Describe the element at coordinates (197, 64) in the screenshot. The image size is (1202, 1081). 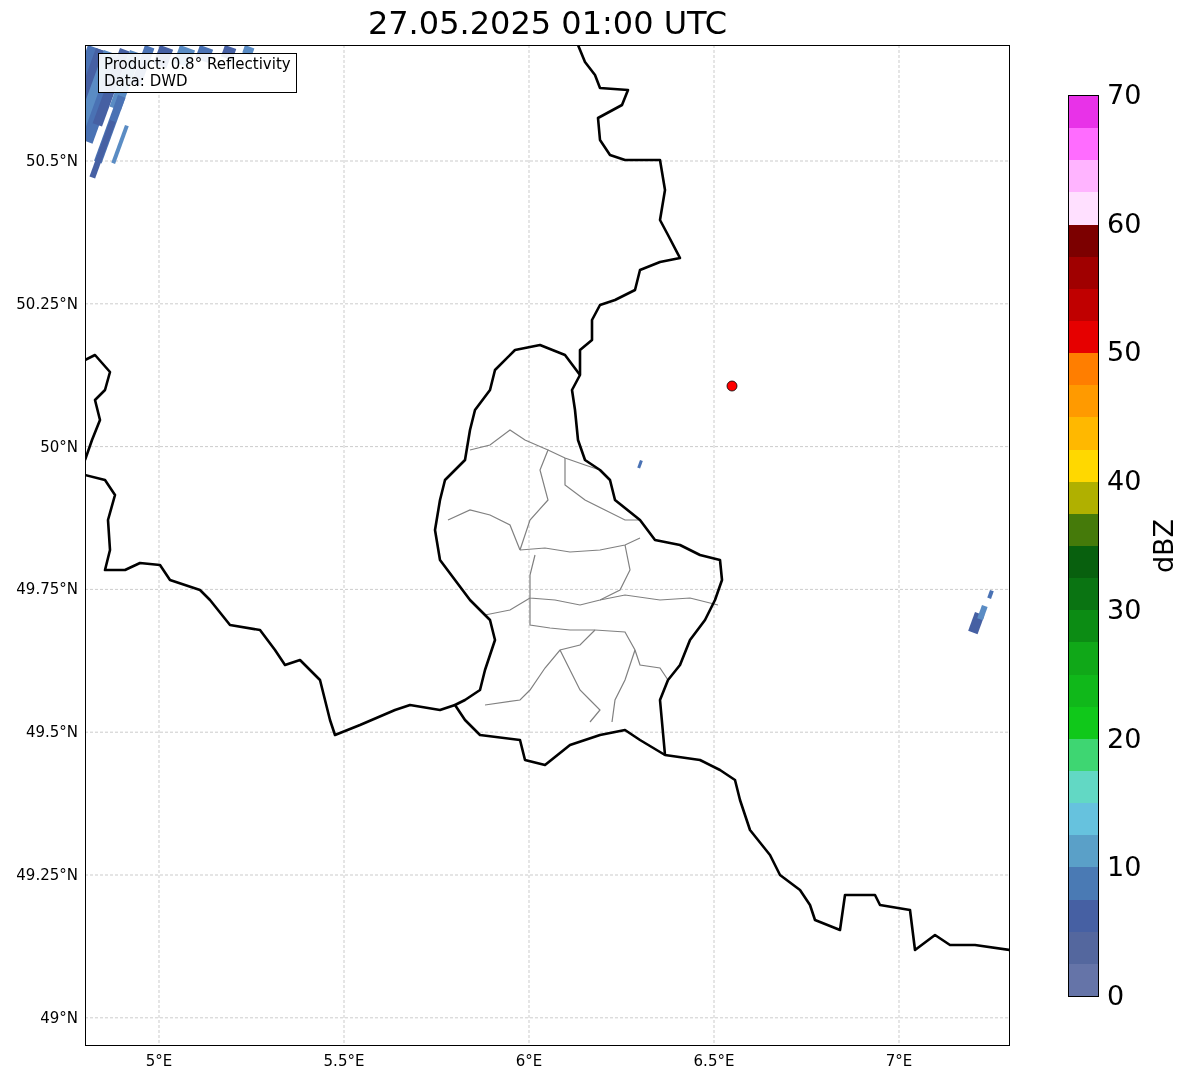
I see `legend-text: Product: 0.8° Reflectivity` at that location.